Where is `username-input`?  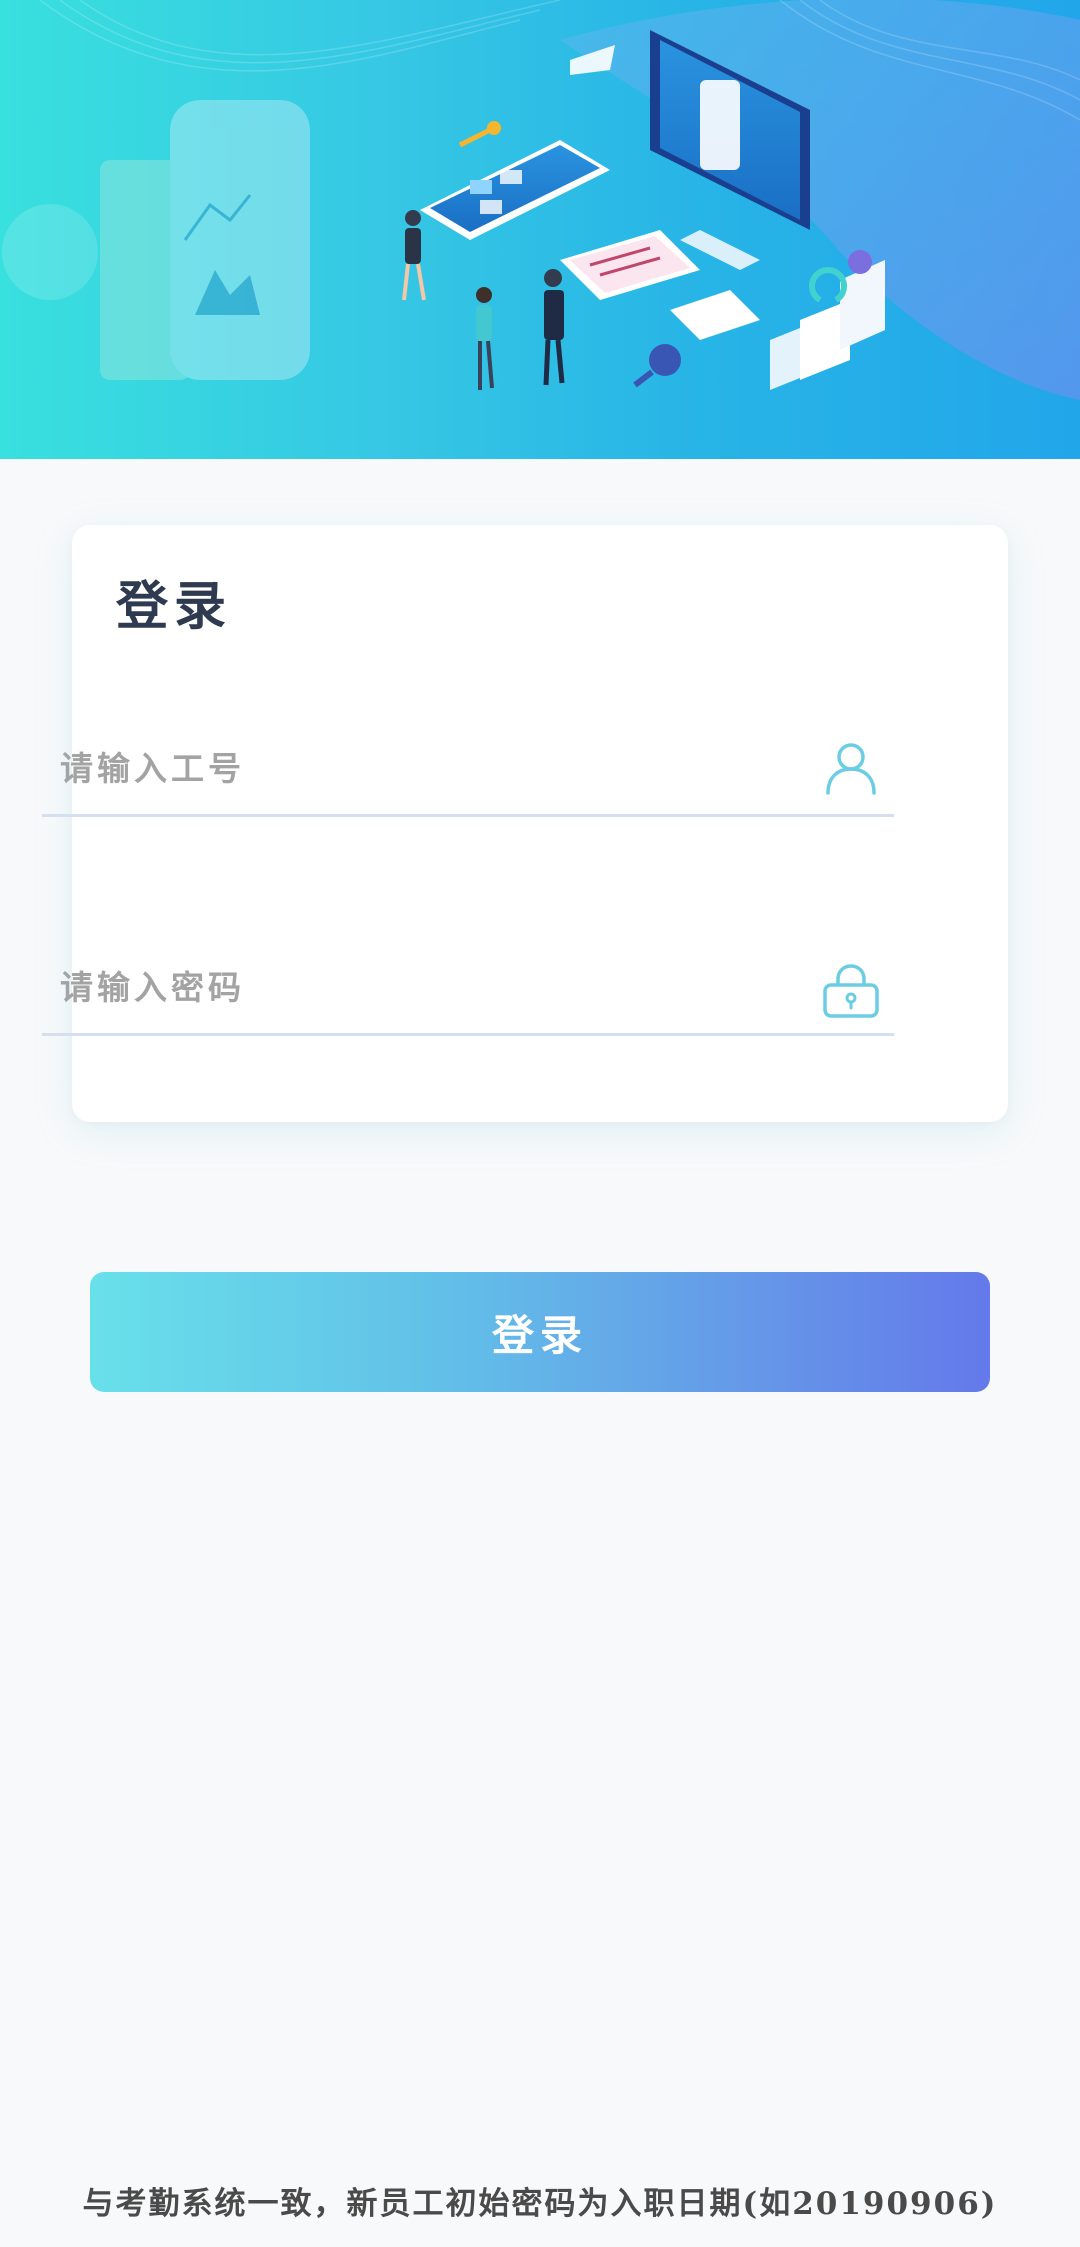 username-input is located at coordinates (431, 768).